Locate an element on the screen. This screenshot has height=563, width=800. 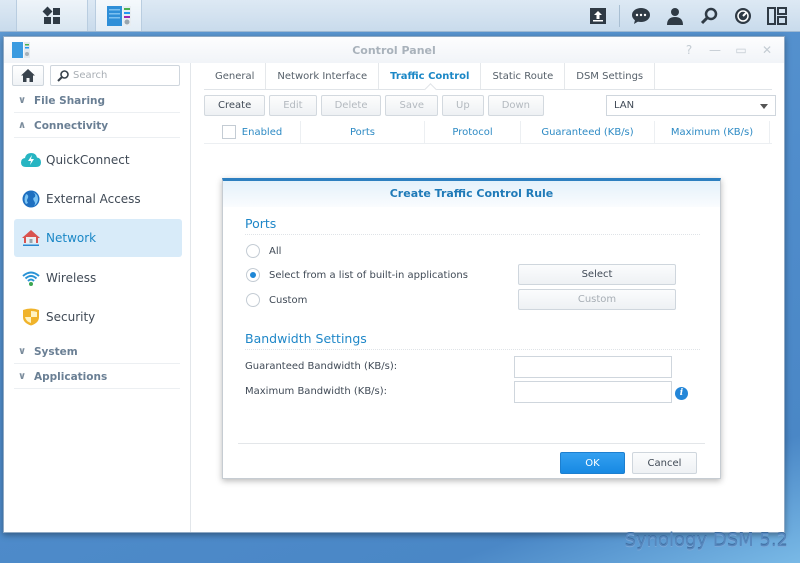
sidebar-item-label: Network is located at coordinates (71, 238).